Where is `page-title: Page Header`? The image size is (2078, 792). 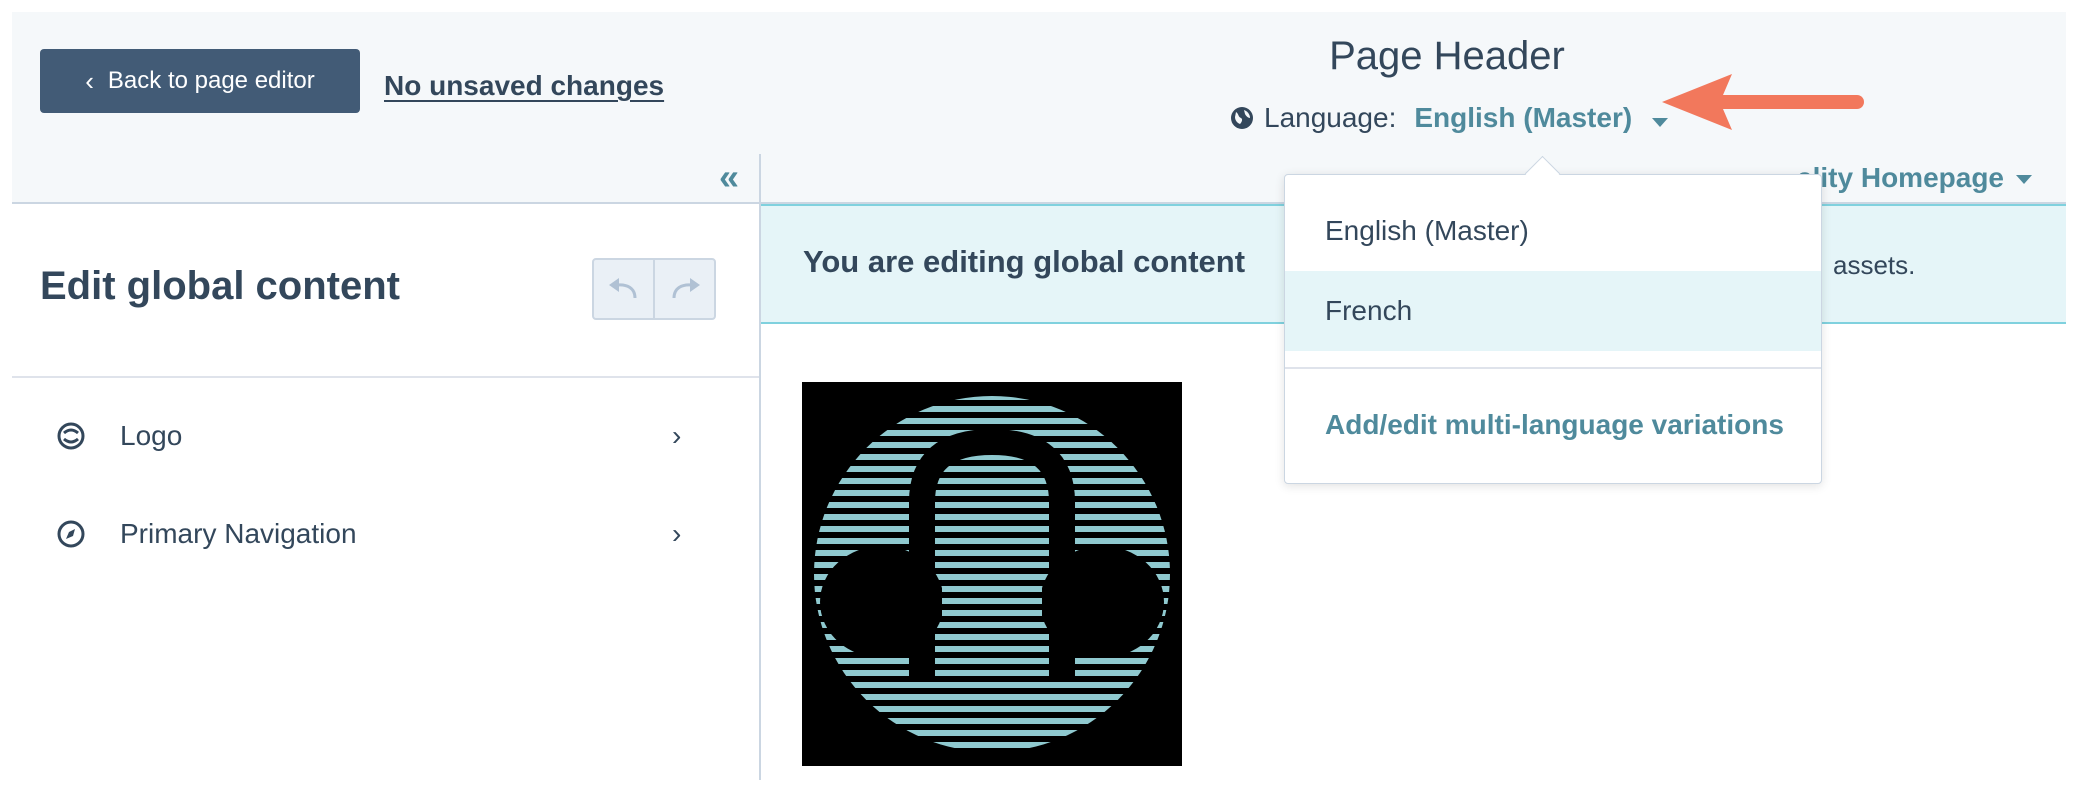
page-title: Page Header is located at coordinates (1447, 56).